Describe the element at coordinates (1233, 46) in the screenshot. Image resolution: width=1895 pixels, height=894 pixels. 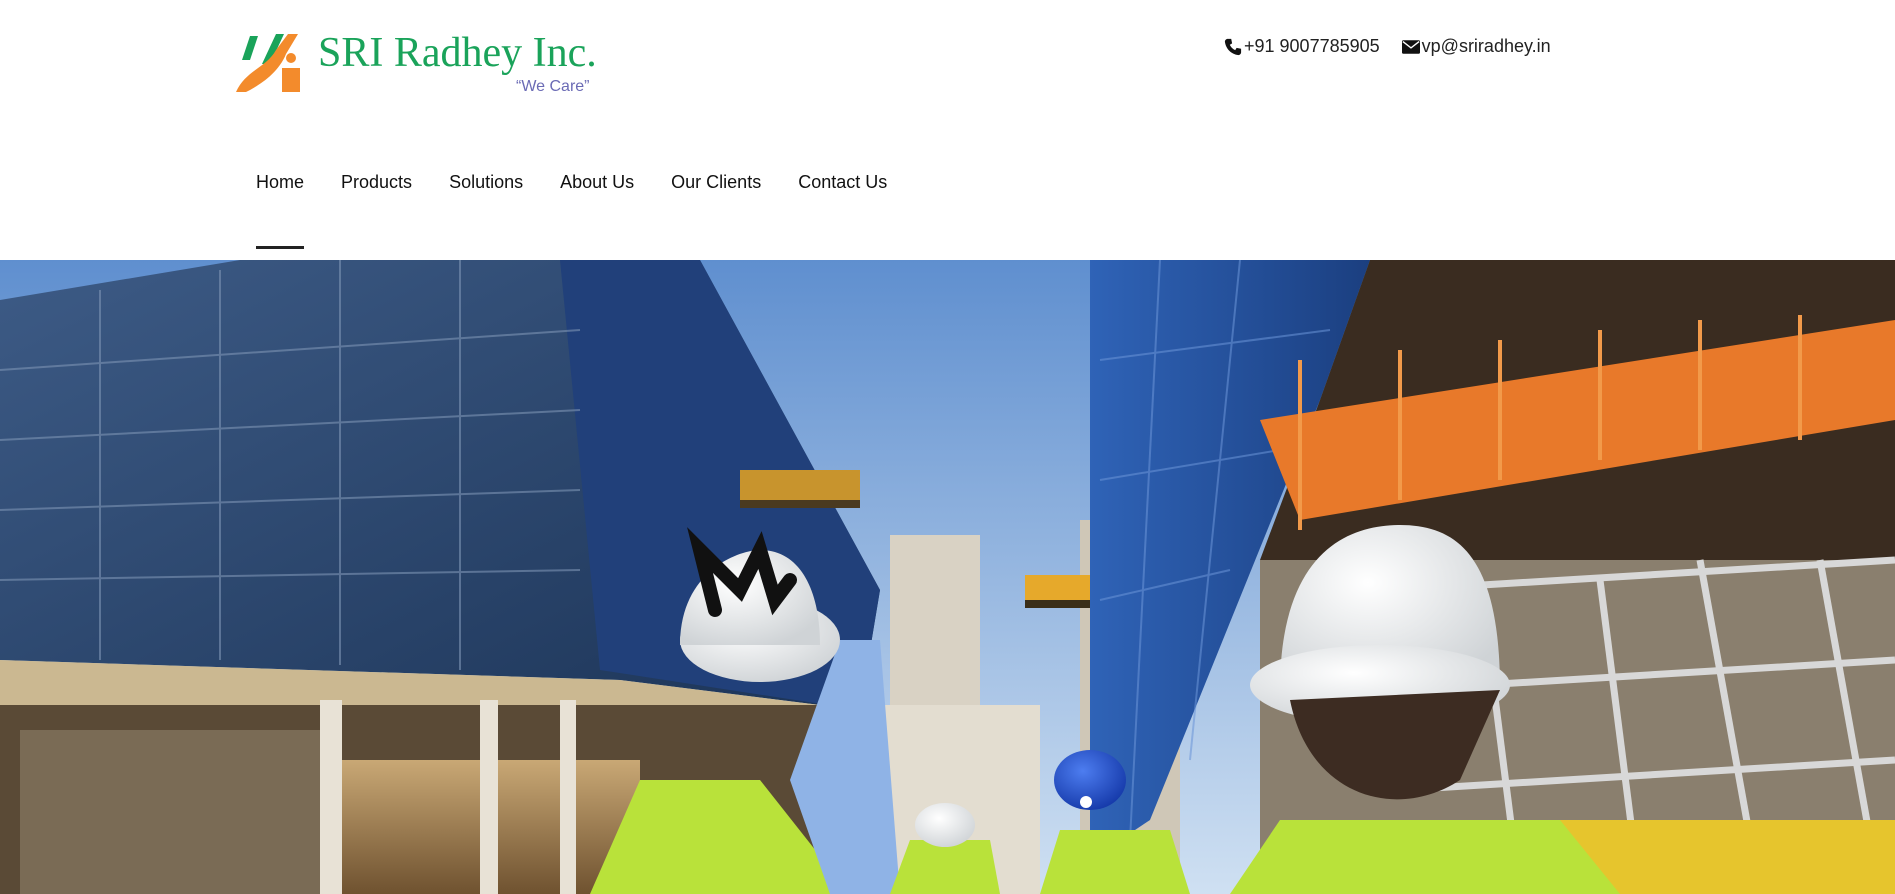
I see `phone-icon` at that location.